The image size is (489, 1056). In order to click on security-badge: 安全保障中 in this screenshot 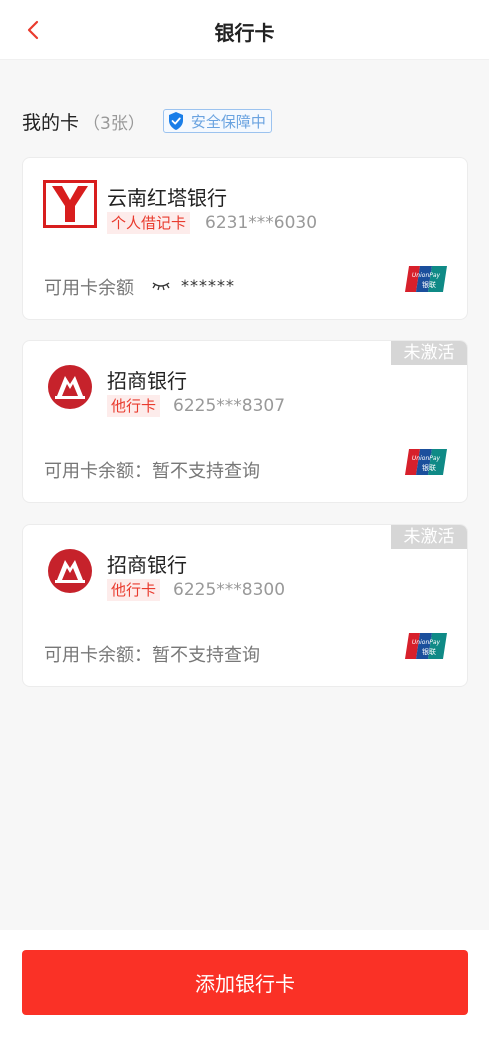, I will do `click(217, 121)`.